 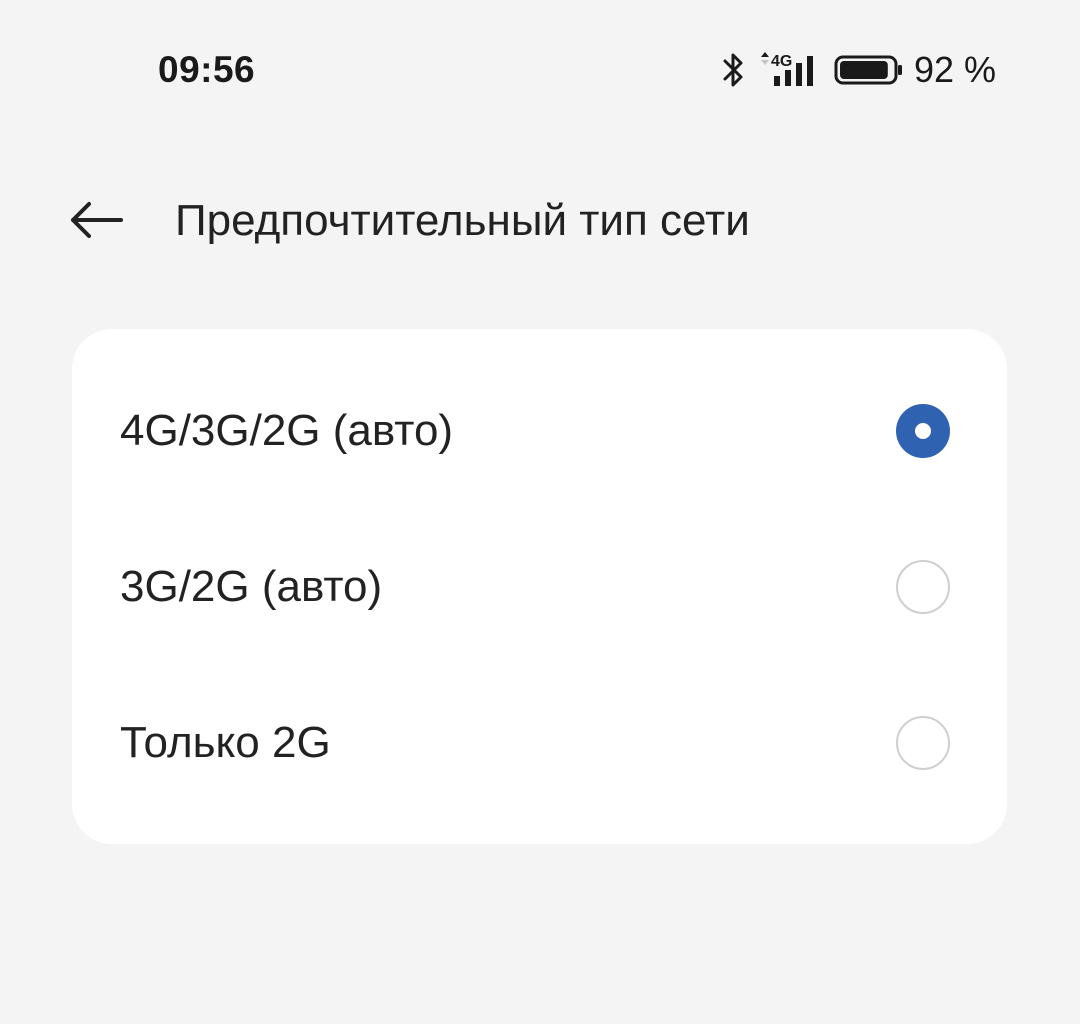 I want to click on status-icons: 4G 92 %, so click(x=858, y=70).